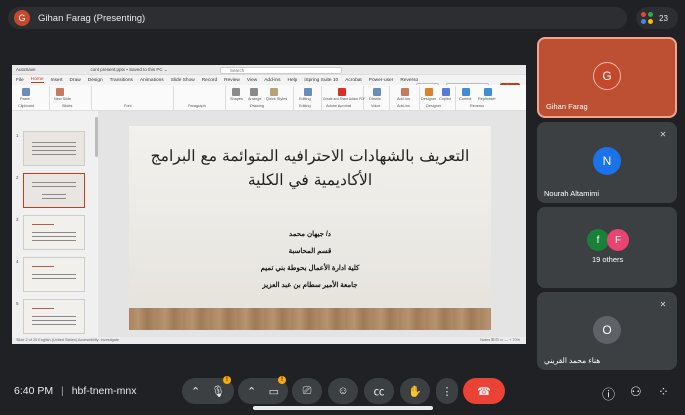  I want to click on thumb-number: 5, so click(17, 303).